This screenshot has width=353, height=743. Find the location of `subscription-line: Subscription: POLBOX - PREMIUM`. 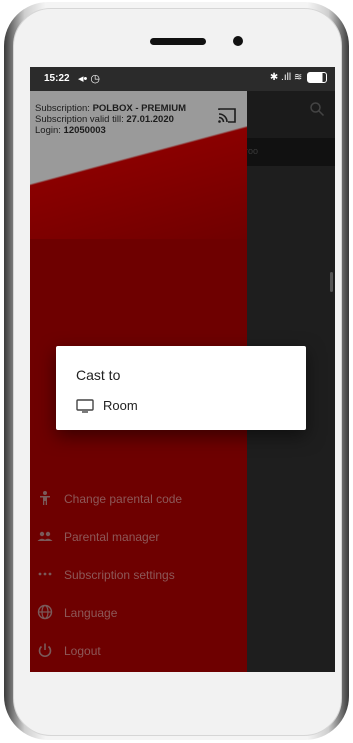

subscription-line: Subscription: POLBOX - PREMIUM is located at coordinates (110, 108).